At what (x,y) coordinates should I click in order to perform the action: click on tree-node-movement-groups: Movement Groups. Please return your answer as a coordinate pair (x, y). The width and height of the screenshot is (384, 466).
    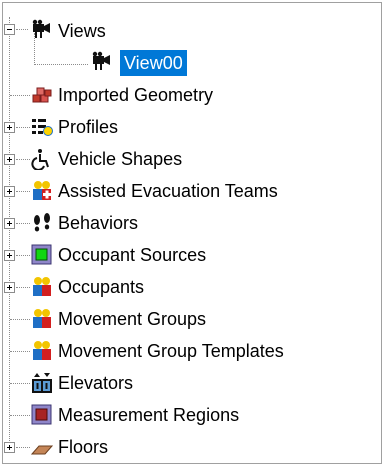
    Looking at the image, I should click on (192, 320).